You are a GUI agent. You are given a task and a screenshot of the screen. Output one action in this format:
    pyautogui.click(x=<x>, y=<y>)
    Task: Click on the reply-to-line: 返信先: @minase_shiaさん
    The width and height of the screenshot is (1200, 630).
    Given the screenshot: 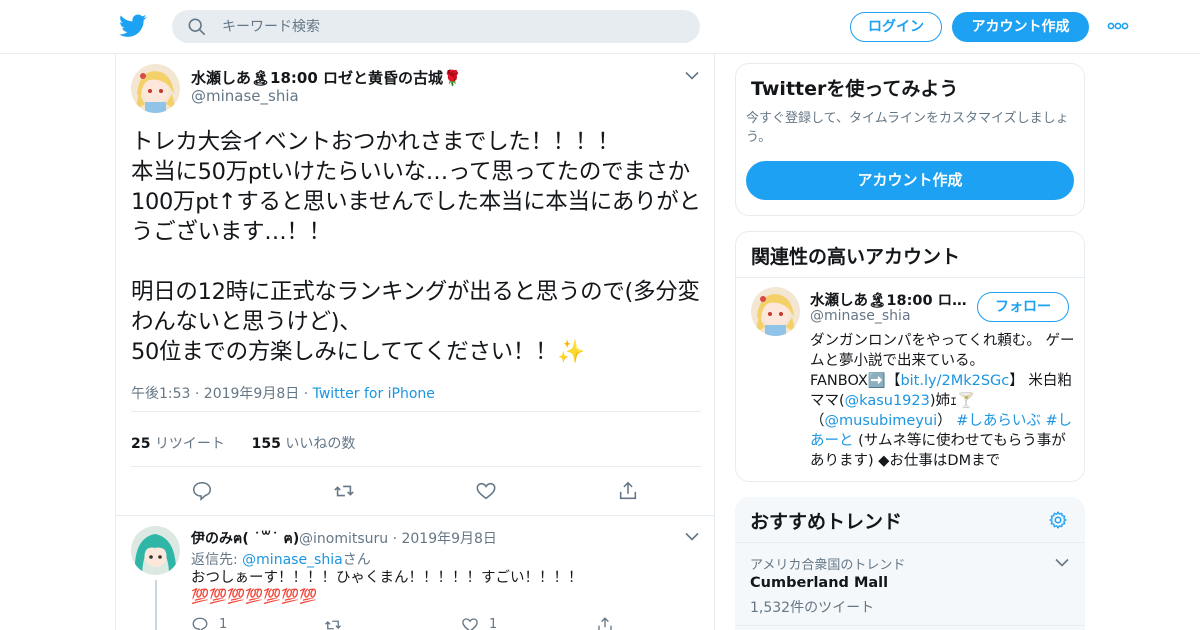 What is the action you would take?
    pyautogui.click(x=281, y=559)
    